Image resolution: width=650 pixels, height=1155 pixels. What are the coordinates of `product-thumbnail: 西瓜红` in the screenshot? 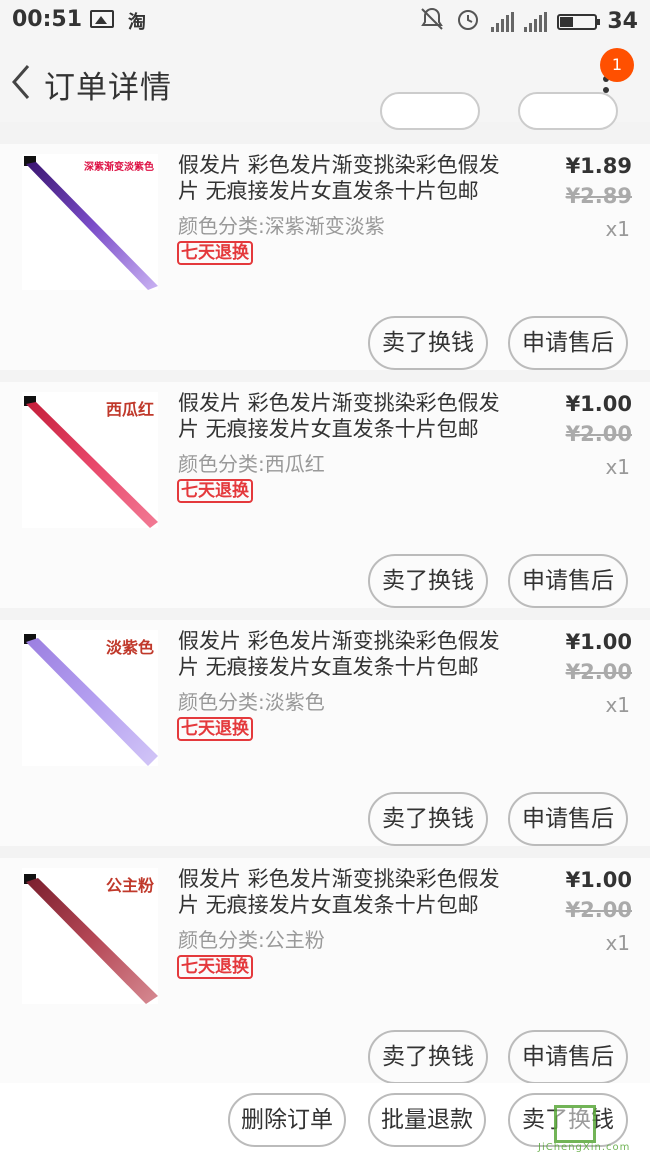 It's located at (90, 460).